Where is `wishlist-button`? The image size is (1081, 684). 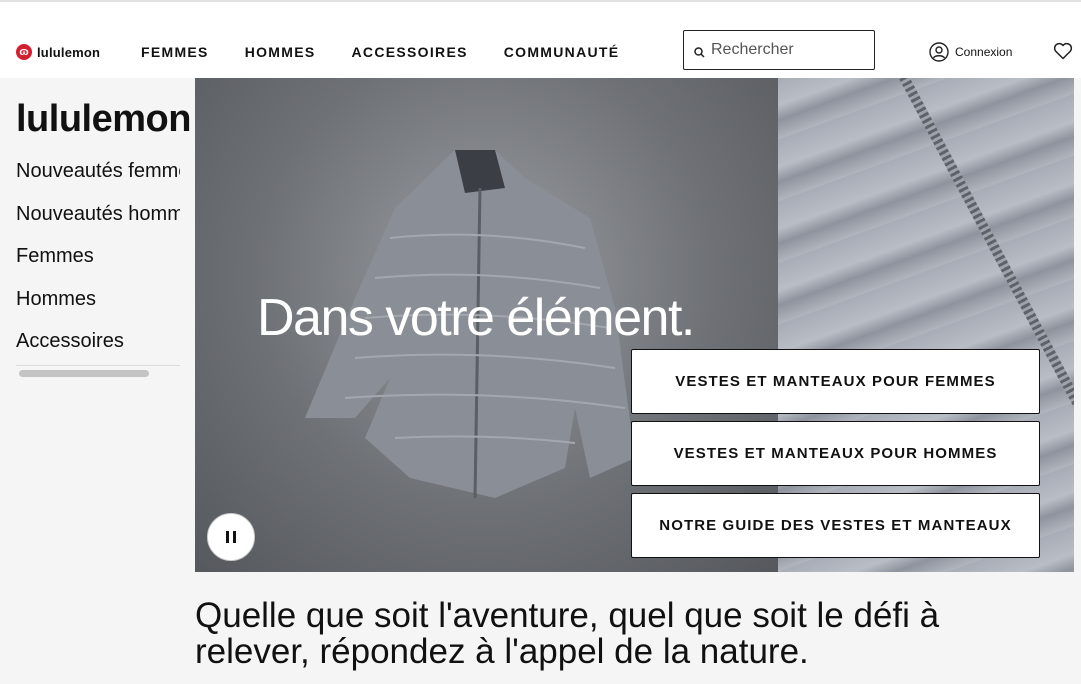
wishlist-button is located at coordinates (1063, 53).